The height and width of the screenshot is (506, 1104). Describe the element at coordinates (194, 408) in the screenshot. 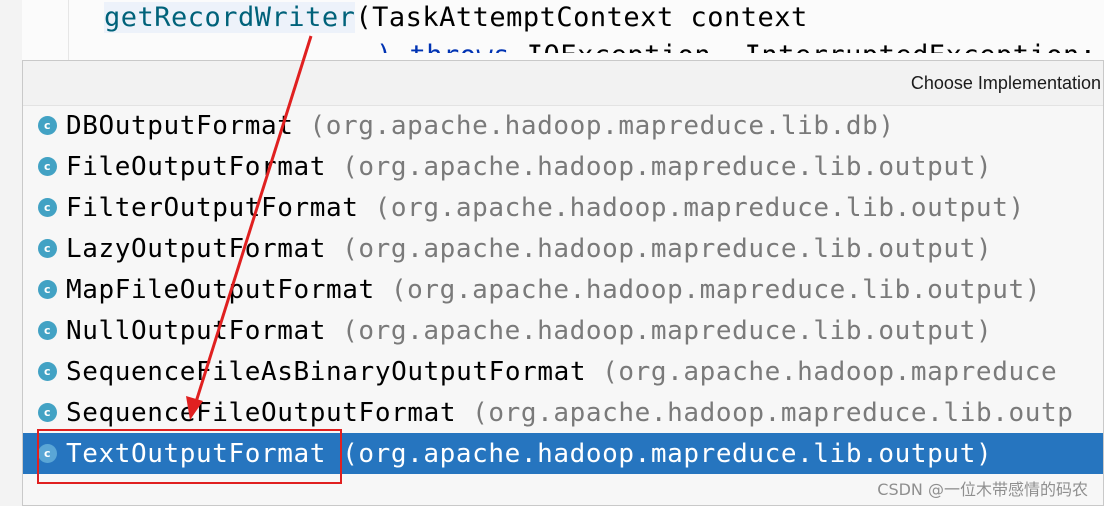

I see `arrow-head` at that location.